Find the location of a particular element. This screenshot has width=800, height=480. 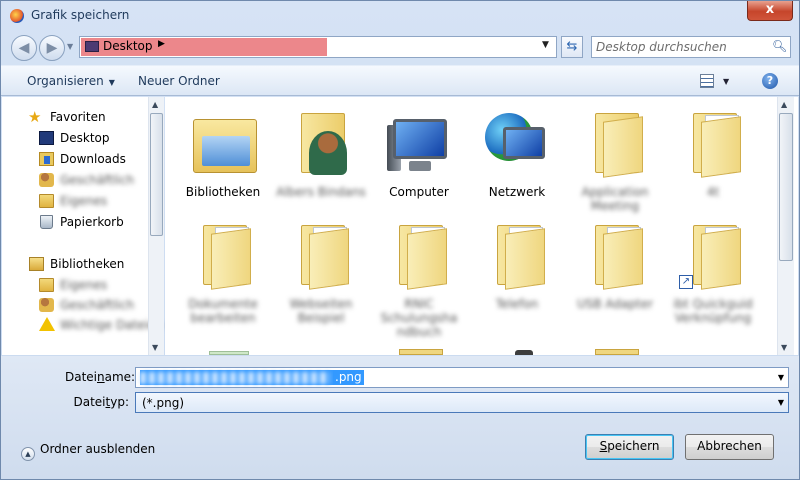

navigation-pane-scrollbar: ▲ ▼ is located at coordinates (156, 226).